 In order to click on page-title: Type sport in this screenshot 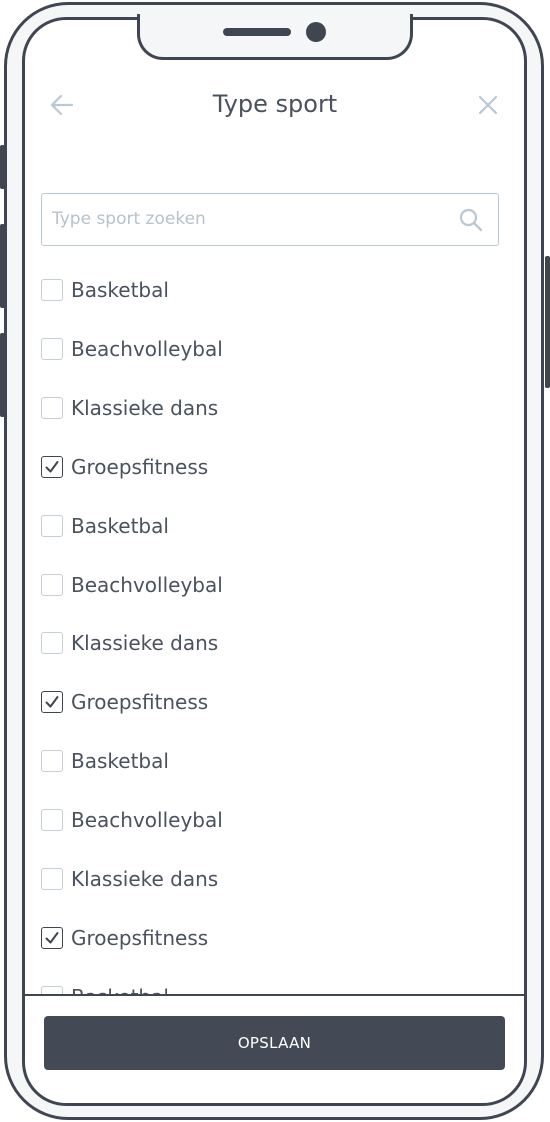, I will do `click(275, 104)`.